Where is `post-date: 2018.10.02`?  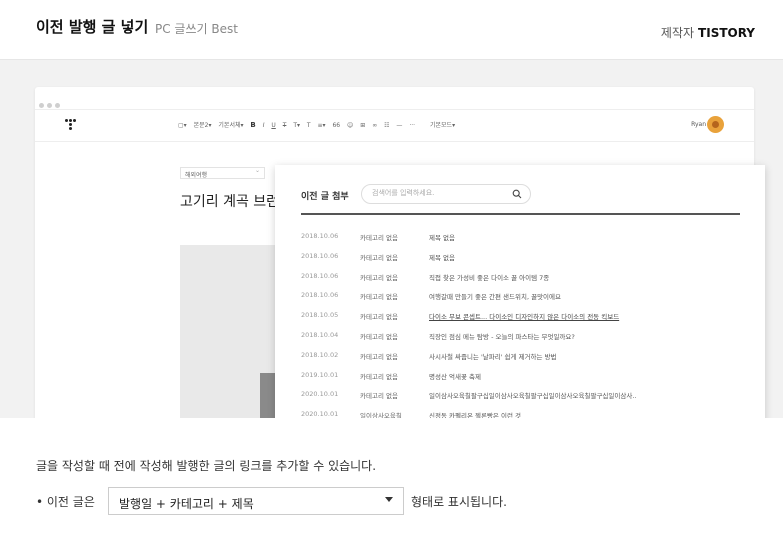 post-date: 2018.10.02 is located at coordinates (320, 354).